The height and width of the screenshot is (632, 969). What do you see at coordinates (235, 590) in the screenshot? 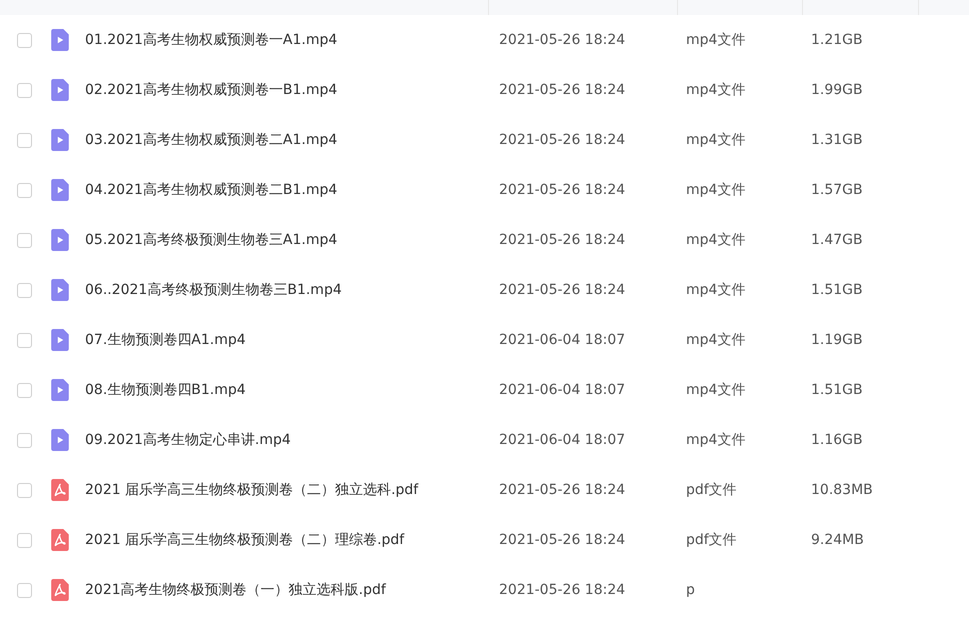
I see `file-name: 2021高考生物终极预测卷（一）独立选科版.pdf` at bounding box center [235, 590].